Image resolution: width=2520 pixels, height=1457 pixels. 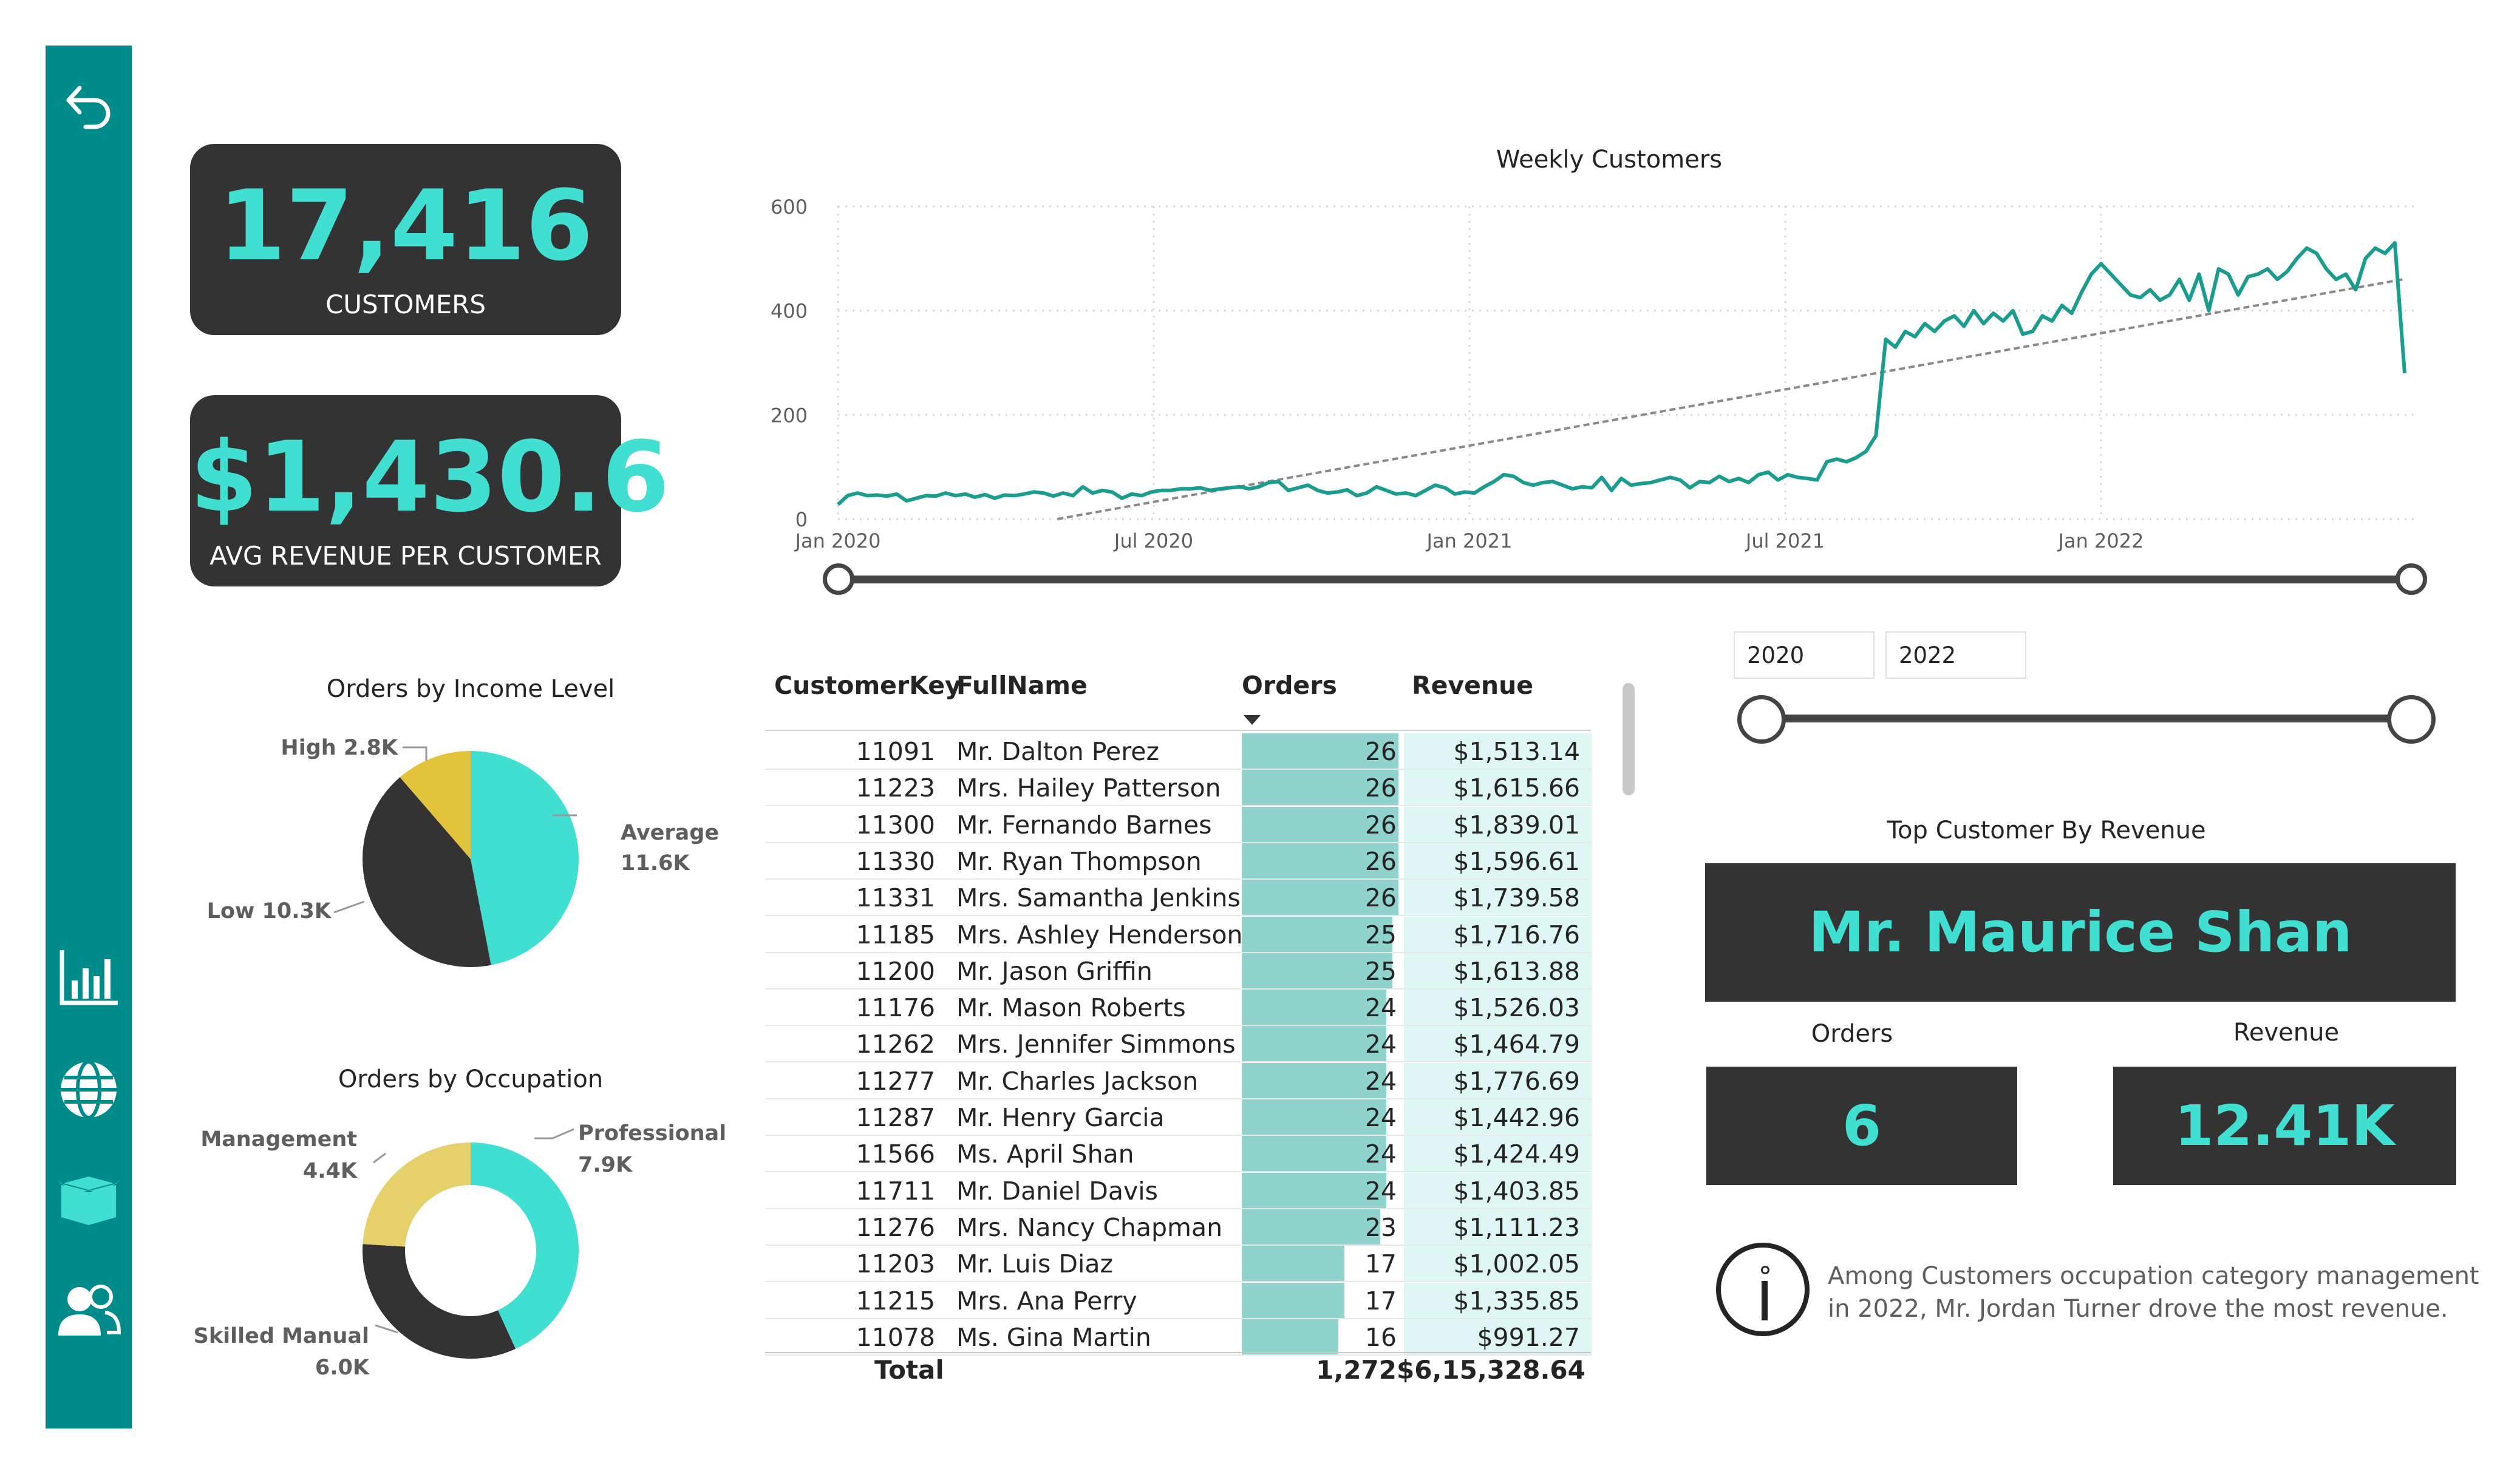 What do you see at coordinates (1491, 1370) in the screenshot?
I see `total-revenue: $6,15,328.64` at bounding box center [1491, 1370].